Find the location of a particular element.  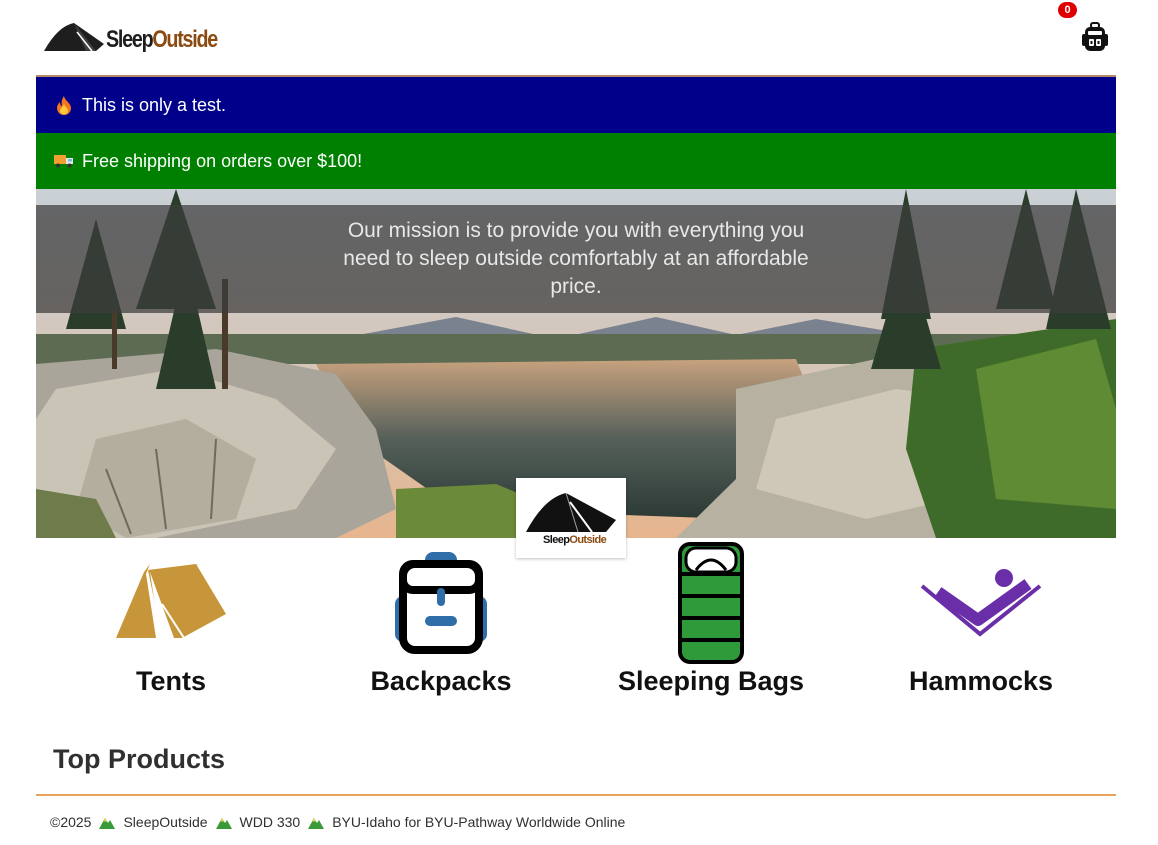

site-logo: SleepOutside is located at coordinates (142, 37).